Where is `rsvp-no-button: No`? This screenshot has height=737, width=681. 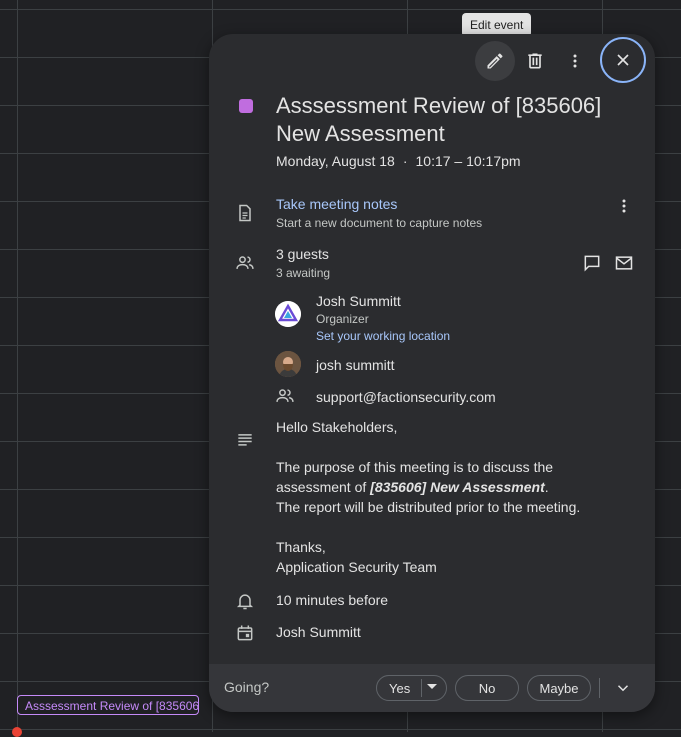 rsvp-no-button: No is located at coordinates (487, 688).